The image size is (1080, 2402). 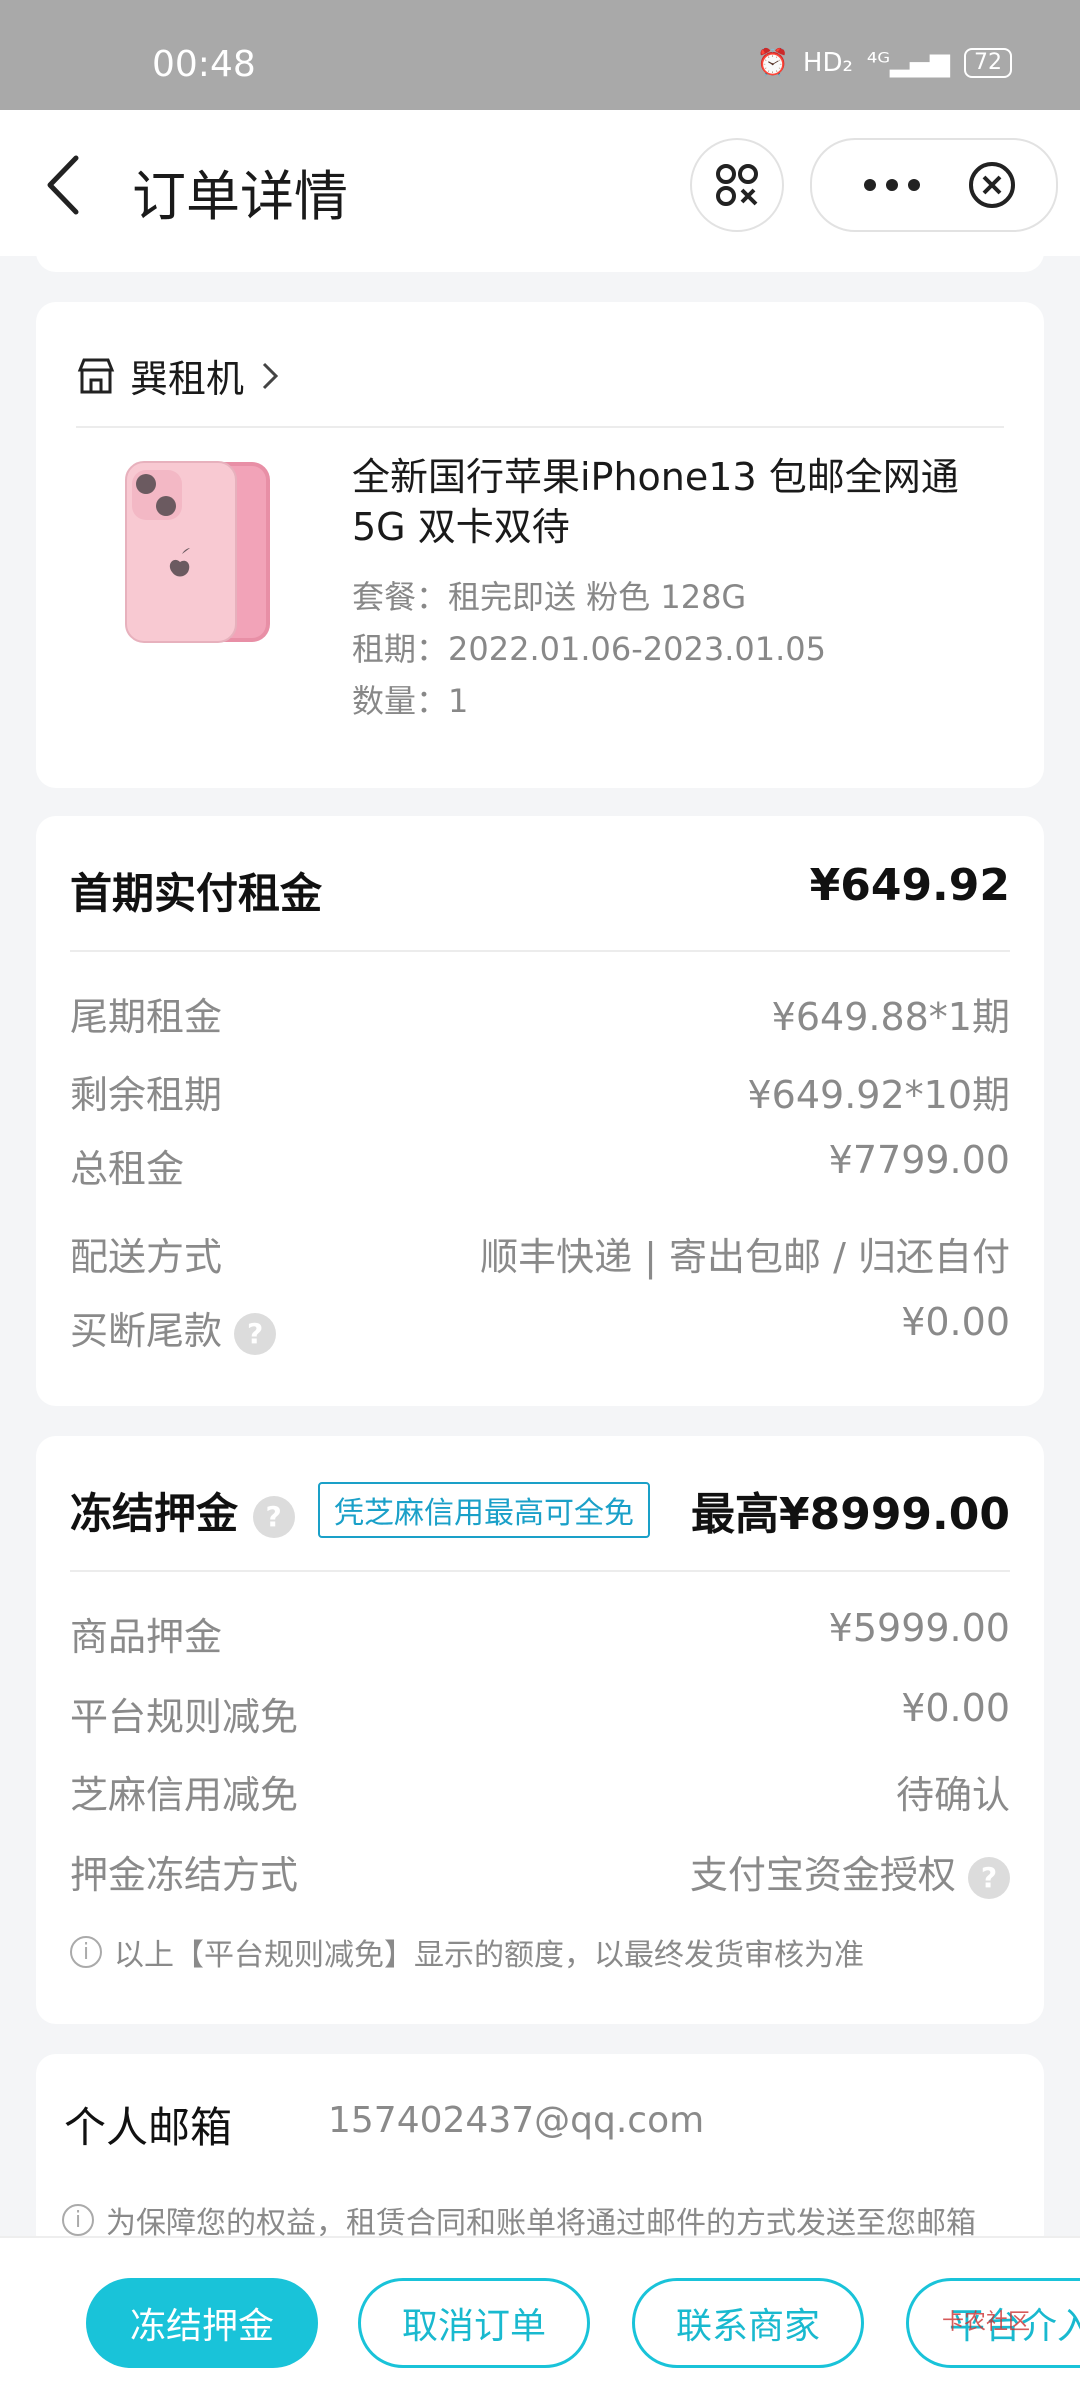 I want to click on email-label: 个人邮箱, so click(x=148, y=2127).